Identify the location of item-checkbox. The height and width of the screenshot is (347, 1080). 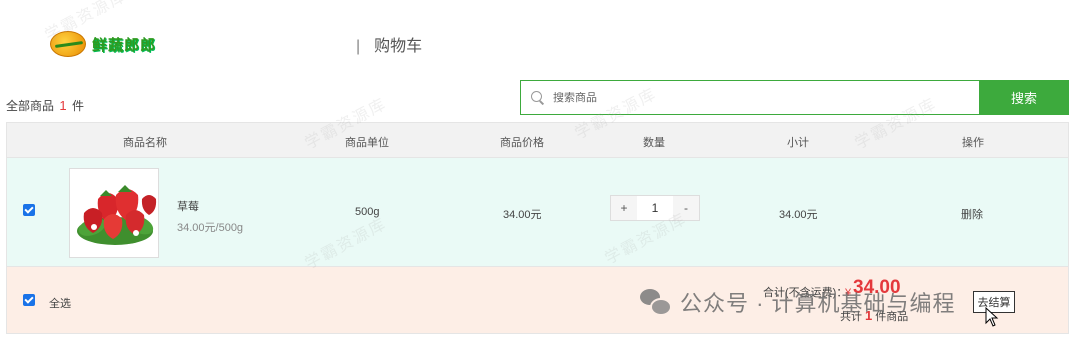
(29, 210).